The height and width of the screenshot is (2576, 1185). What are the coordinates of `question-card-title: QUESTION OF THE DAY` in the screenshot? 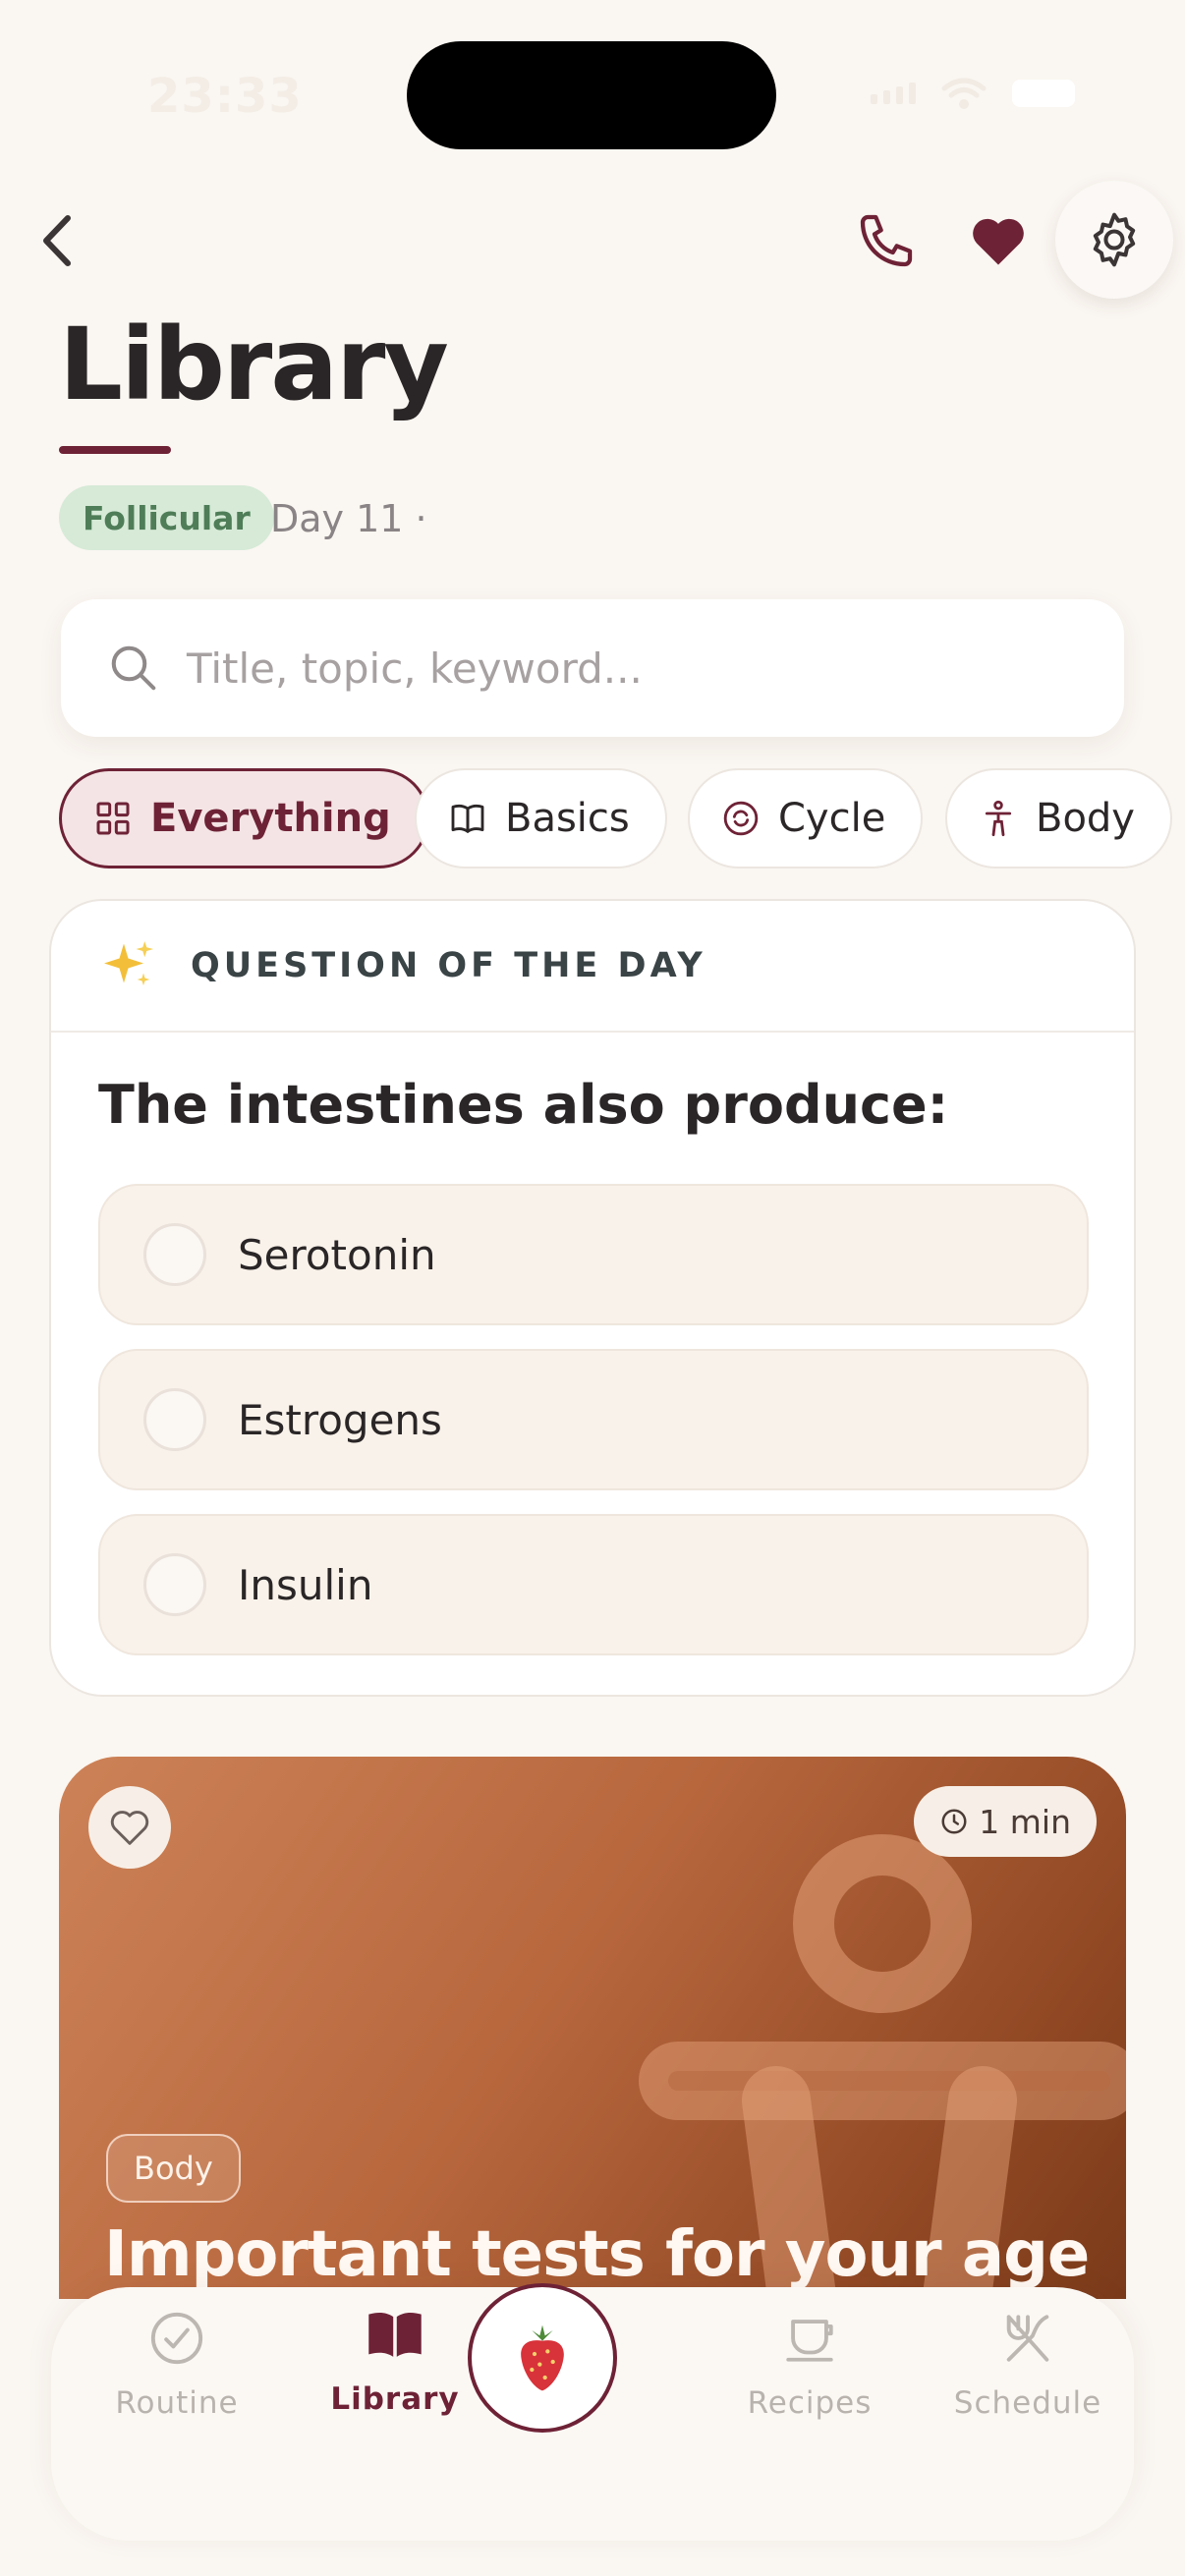 It's located at (448, 965).